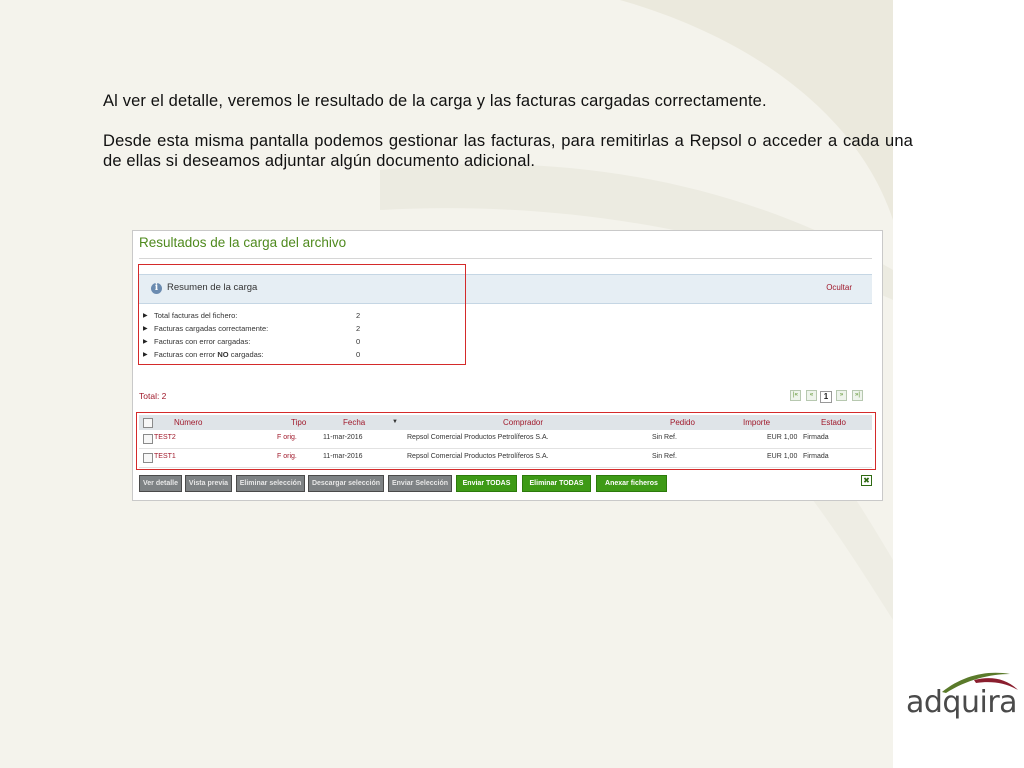  I want to click on hide-summary-link: Ocultar, so click(839, 287).